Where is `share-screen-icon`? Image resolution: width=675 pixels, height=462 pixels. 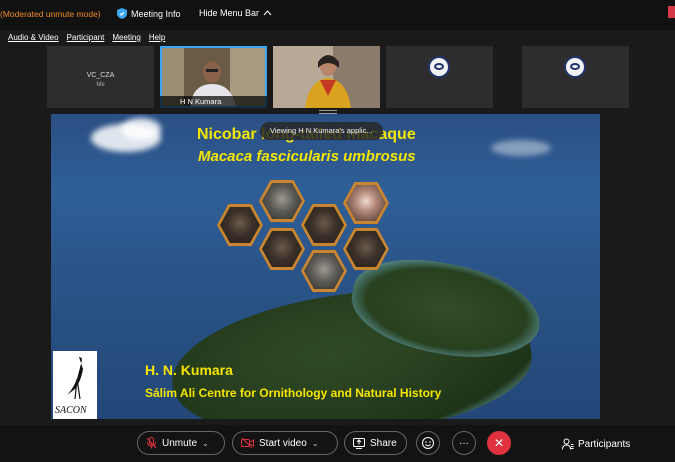 share-screen-icon is located at coordinates (359, 443).